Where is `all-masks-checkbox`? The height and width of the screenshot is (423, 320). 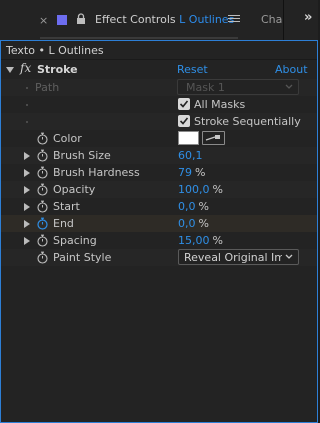
all-masks-checkbox is located at coordinates (184, 104).